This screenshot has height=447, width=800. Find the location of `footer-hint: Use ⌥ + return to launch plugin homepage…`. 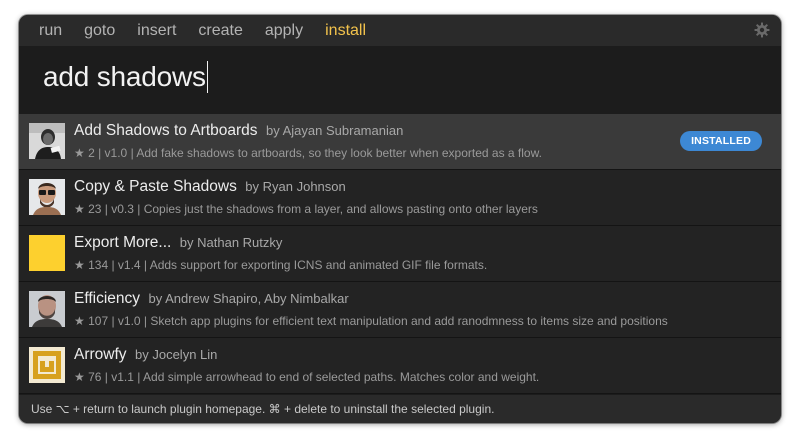

footer-hint: Use ⌥ + return to launch plugin homepage… is located at coordinates (263, 409).